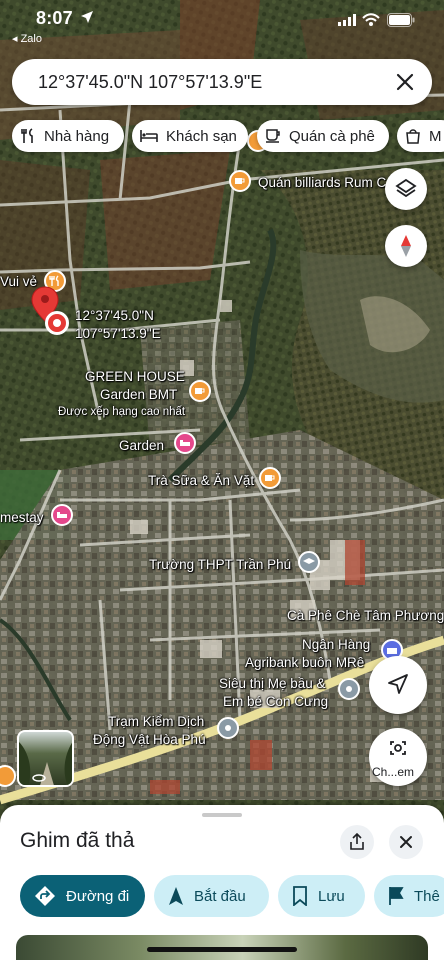  I want to click on sheet-title: Ghim đã thả, so click(77, 840).